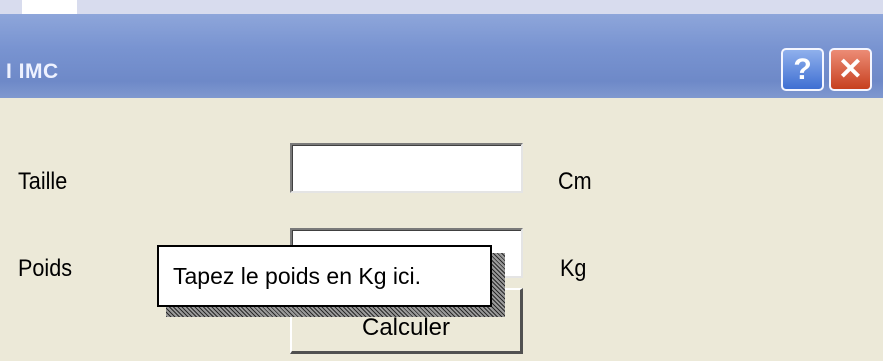 The image size is (883, 361). Describe the element at coordinates (573, 268) in the screenshot. I see `weight-unit-label: Kg` at that location.